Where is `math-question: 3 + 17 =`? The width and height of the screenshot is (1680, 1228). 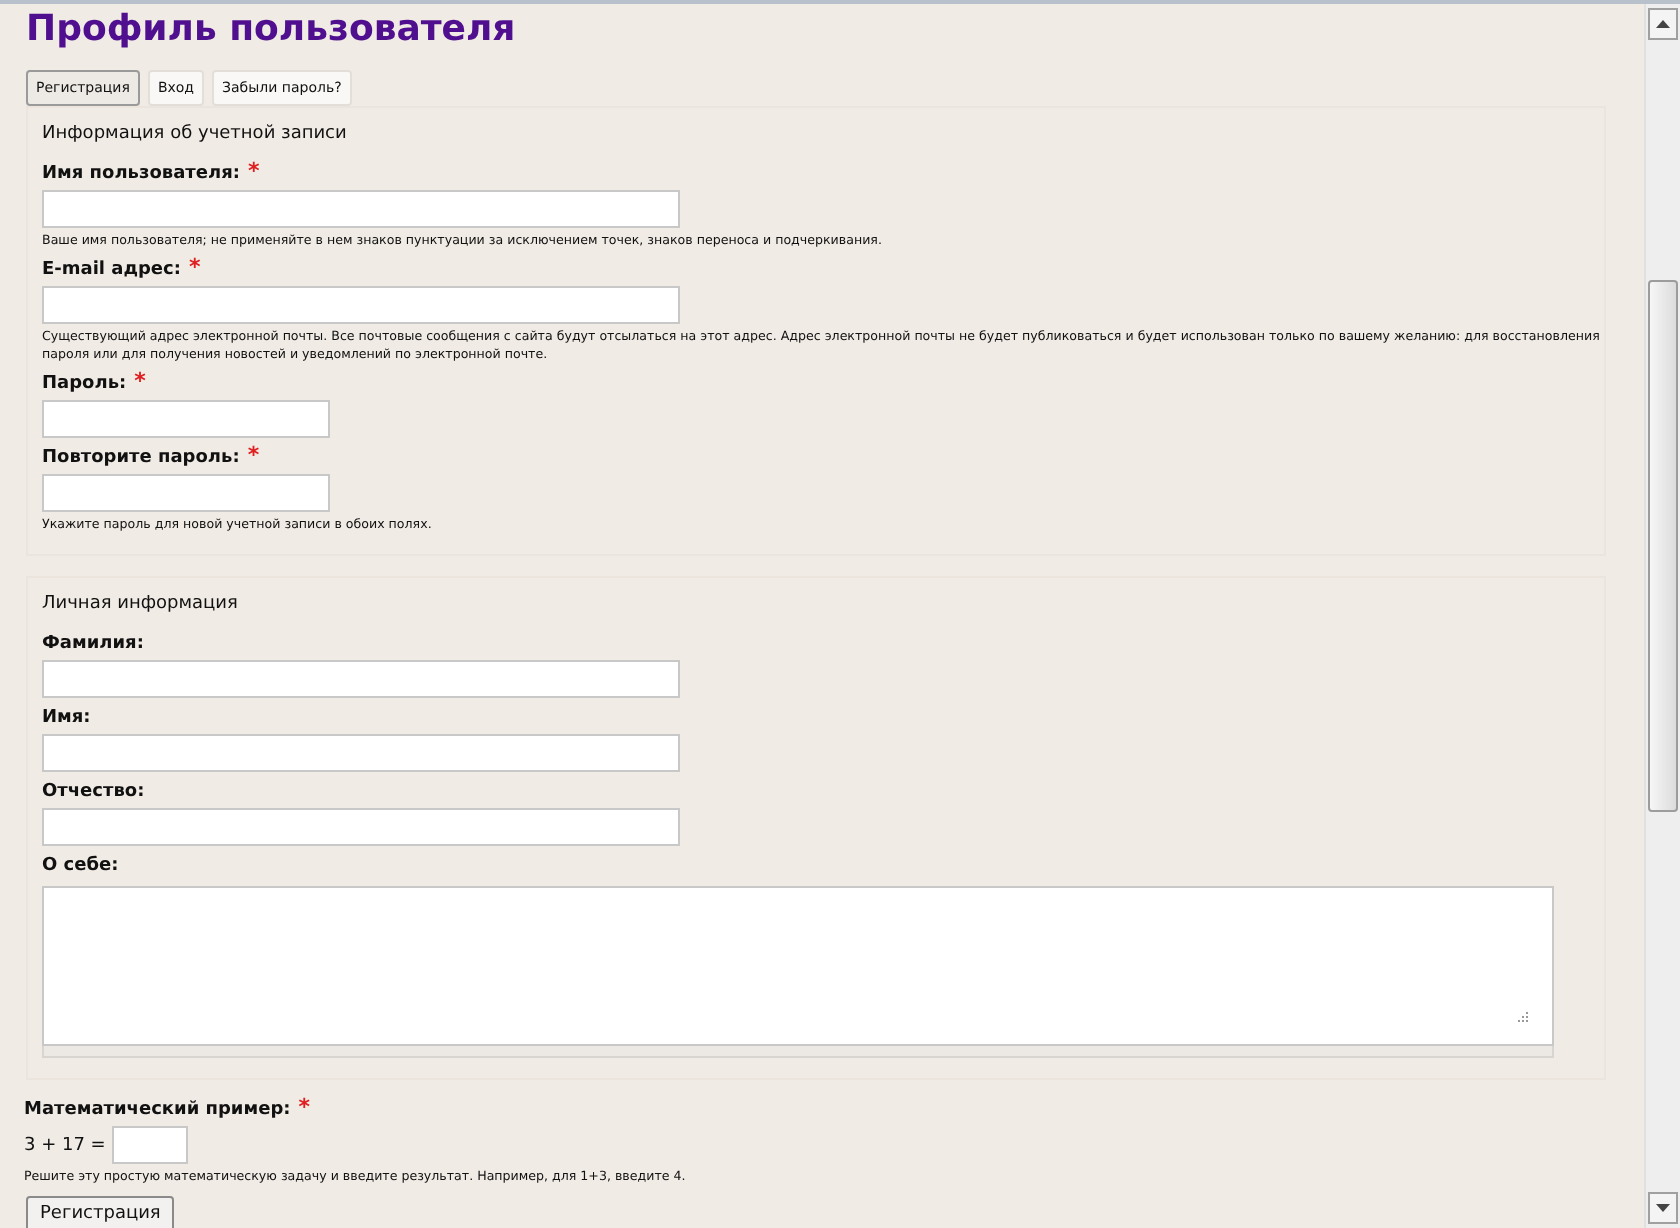 math-question: 3 + 17 = is located at coordinates (65, 1145).